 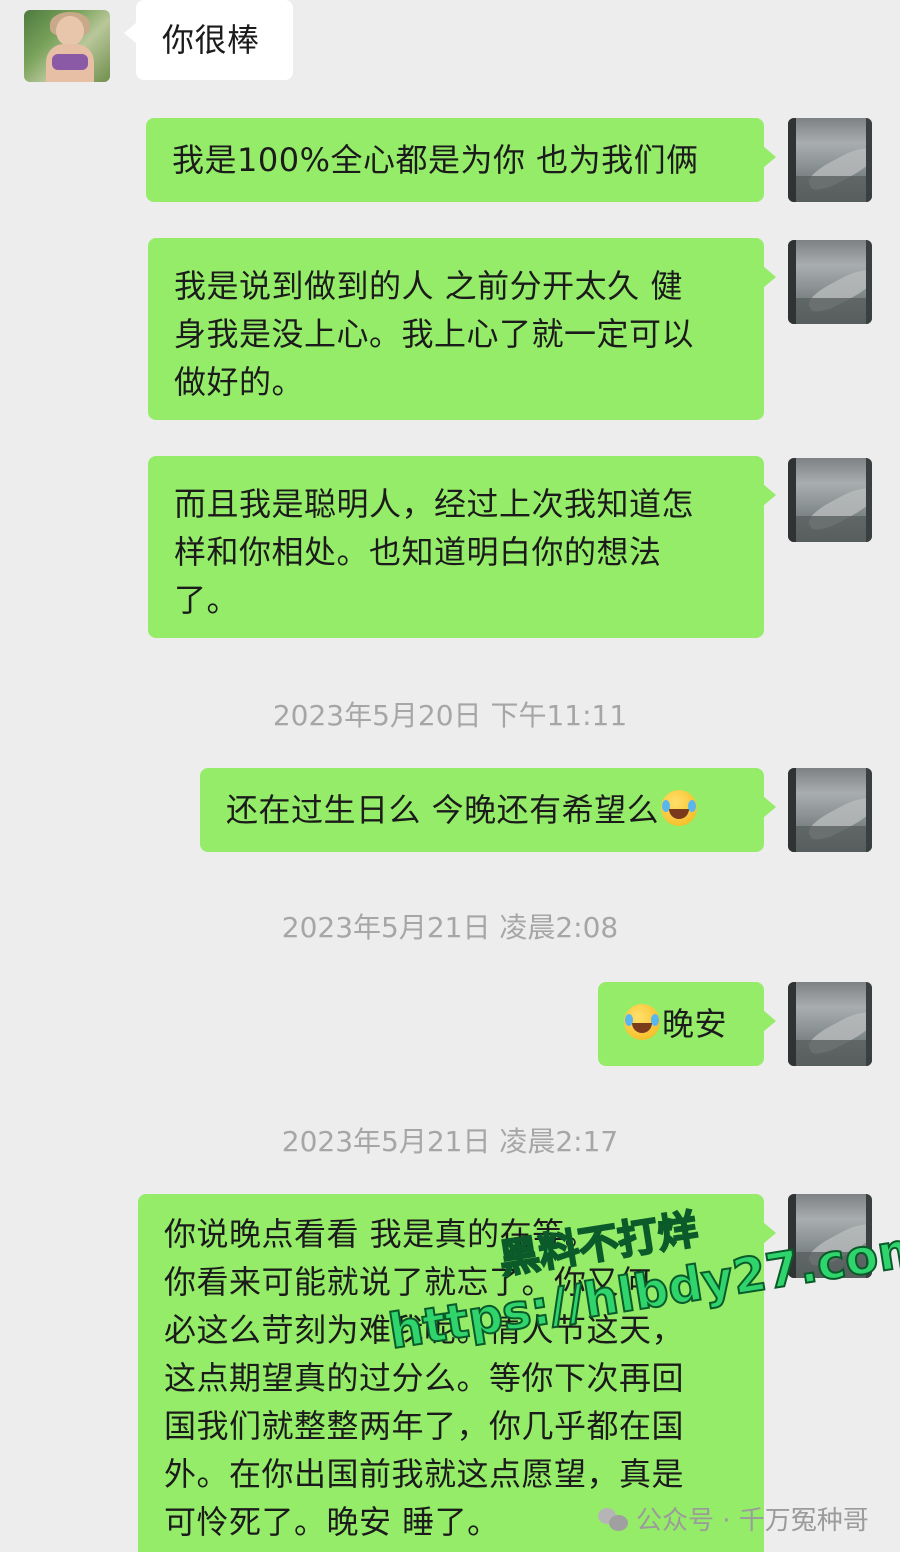 I want to click on message-line: 国我们就整整两年了，你几乎都在国, so click(x=424, y=1426).